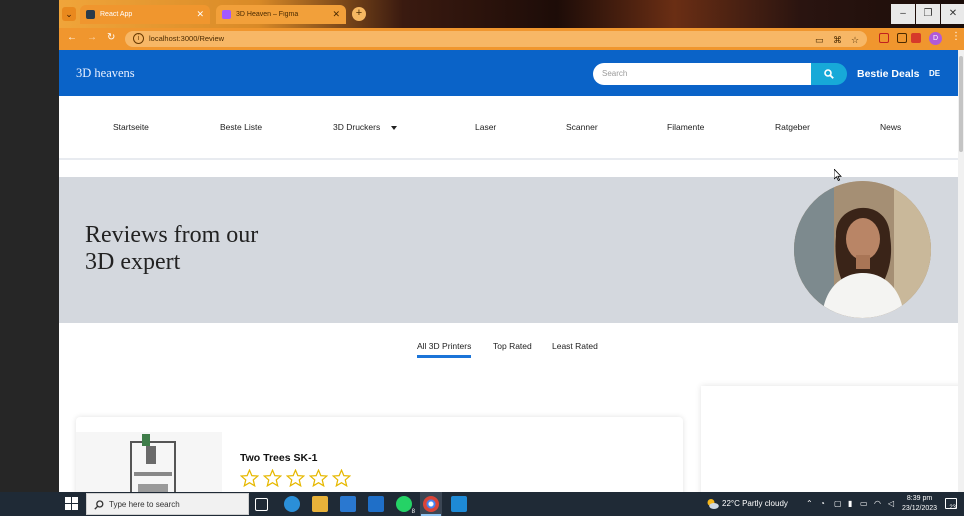 The image size is (964, 516). I want to click on address-bar-row: ← → ↻ i localhost:3000/Review ▭ ⌘ ☆ D ⋮, so click(511, 39).